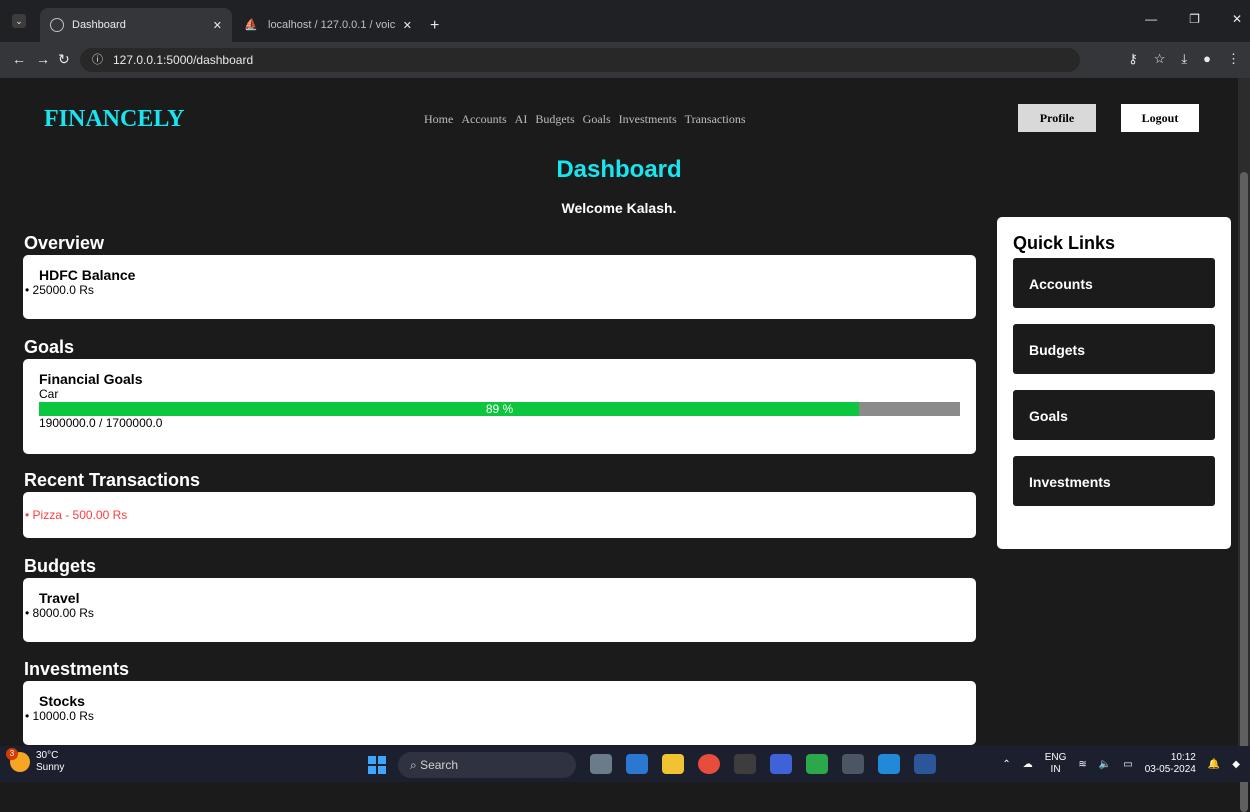 The height and width of the screenshot is (812, 1250). I want to click on window-controls: — ❐ ✕, so click(1193, 19).